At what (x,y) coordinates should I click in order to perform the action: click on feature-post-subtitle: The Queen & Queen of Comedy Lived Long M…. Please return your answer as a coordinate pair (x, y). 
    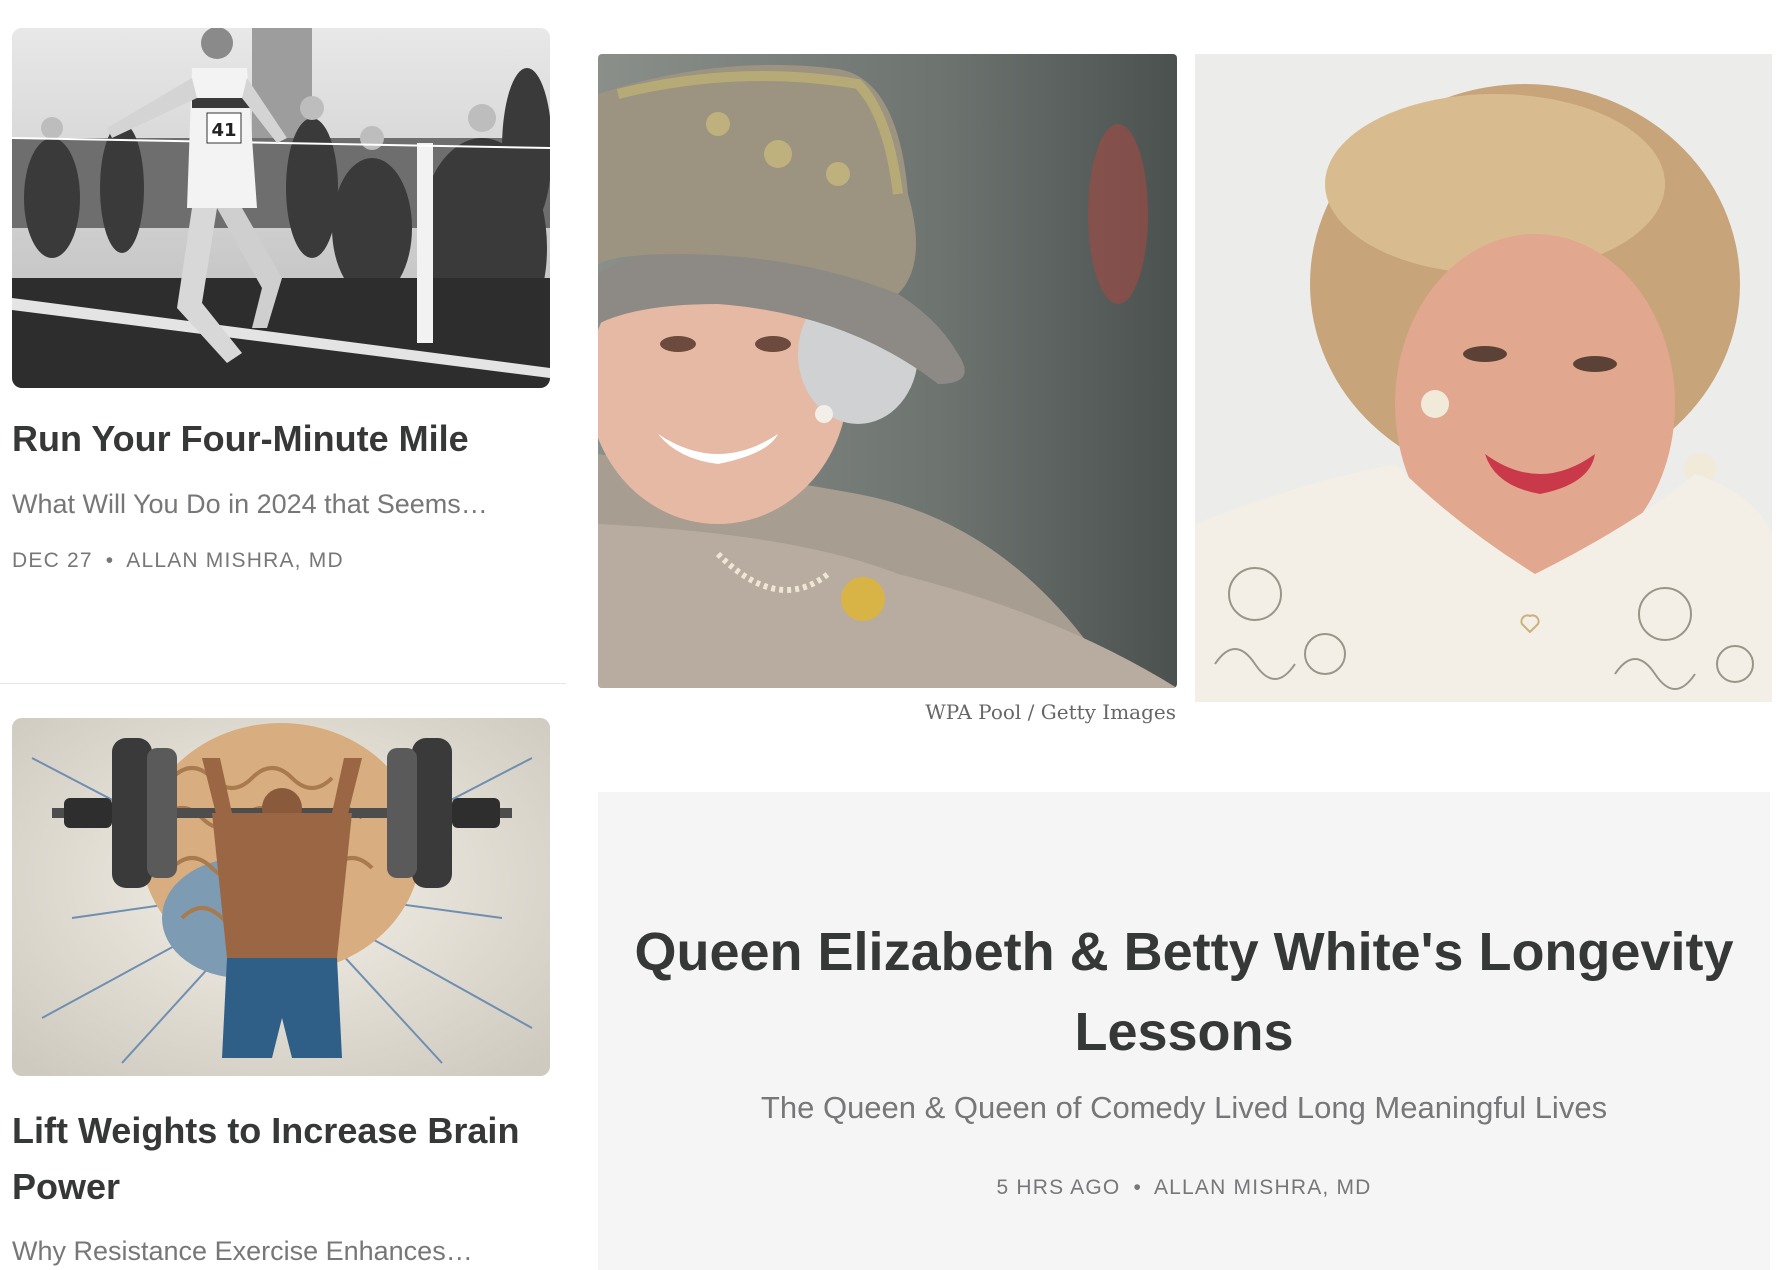
    Looking at the image, I should click on (1184, 1107).